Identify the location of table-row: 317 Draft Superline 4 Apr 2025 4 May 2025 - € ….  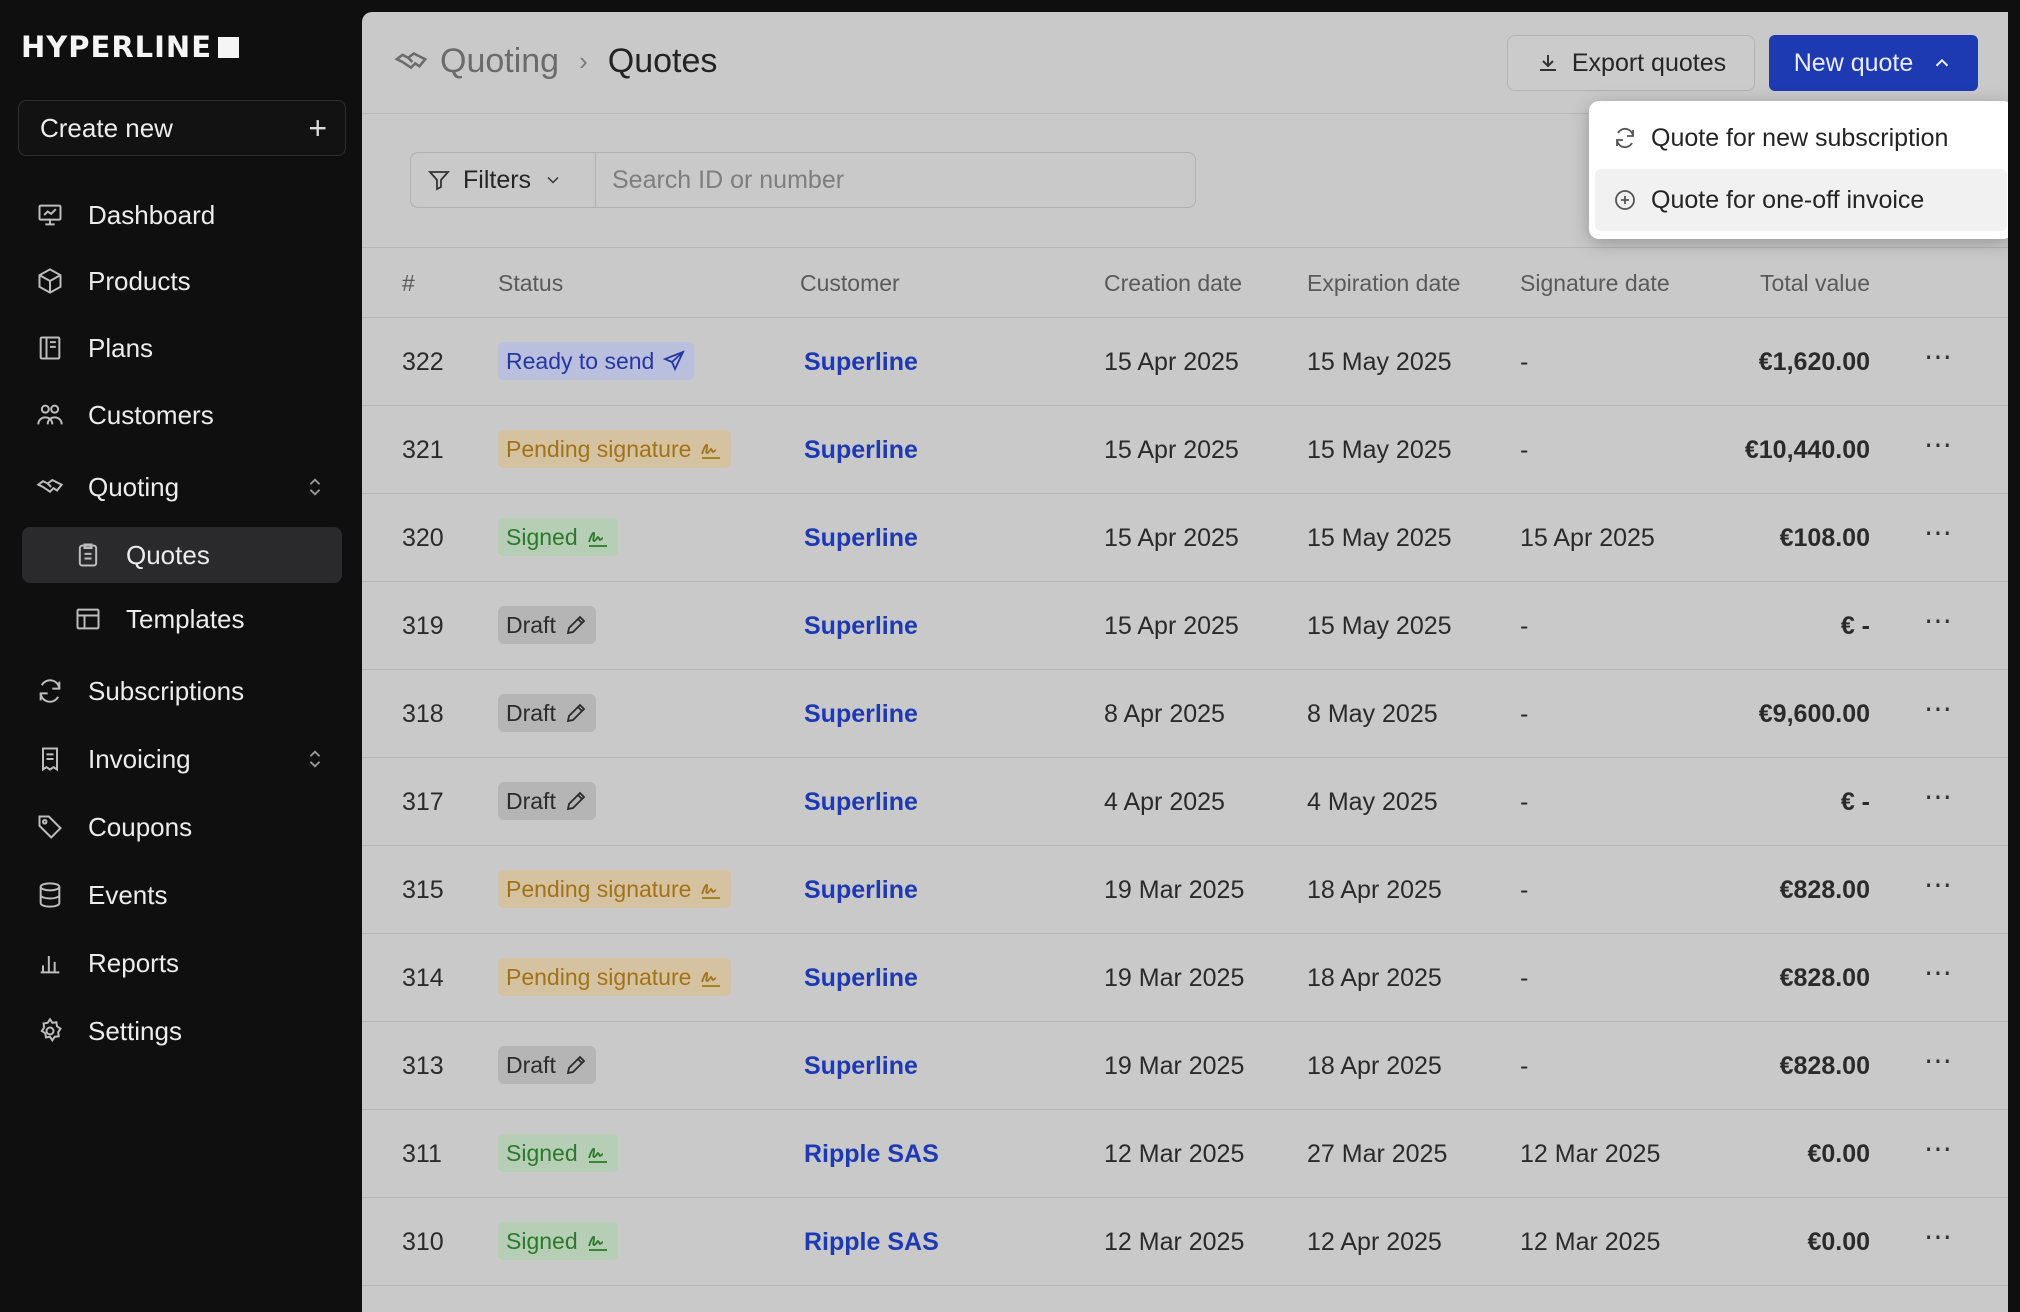
(1185, 802).